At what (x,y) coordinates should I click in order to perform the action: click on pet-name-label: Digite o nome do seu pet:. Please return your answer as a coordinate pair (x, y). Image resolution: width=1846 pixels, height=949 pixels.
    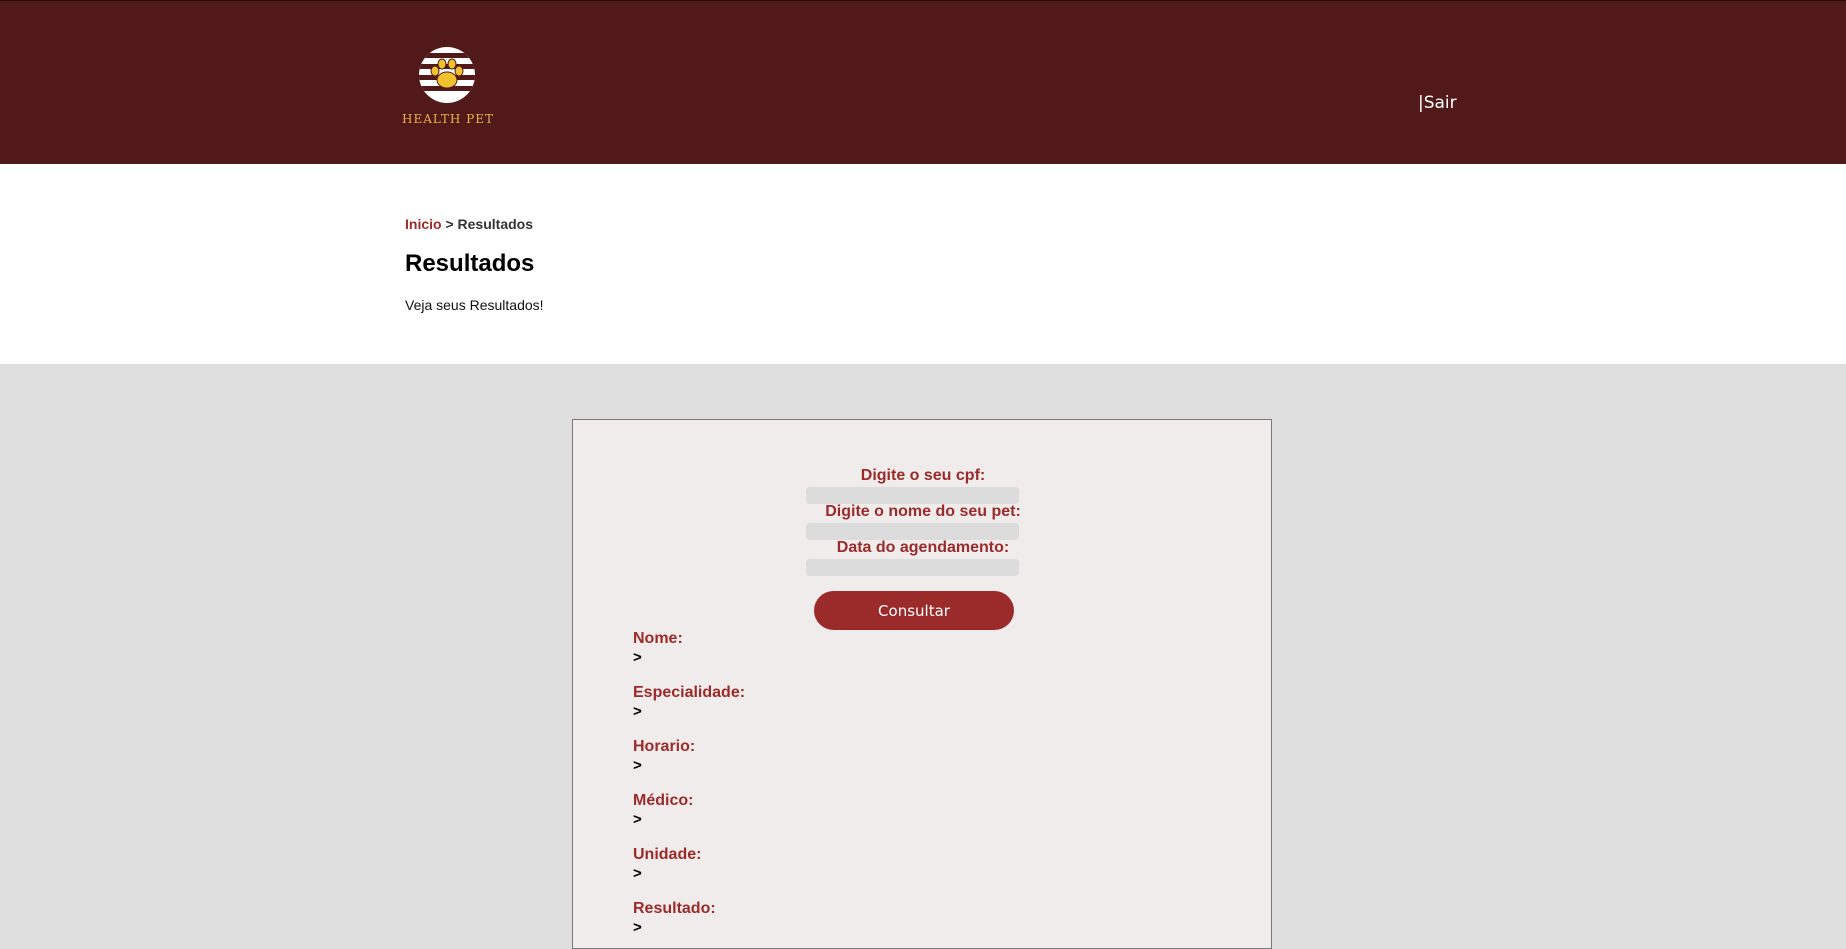
    Looking at the image, I should click on (923, 511).